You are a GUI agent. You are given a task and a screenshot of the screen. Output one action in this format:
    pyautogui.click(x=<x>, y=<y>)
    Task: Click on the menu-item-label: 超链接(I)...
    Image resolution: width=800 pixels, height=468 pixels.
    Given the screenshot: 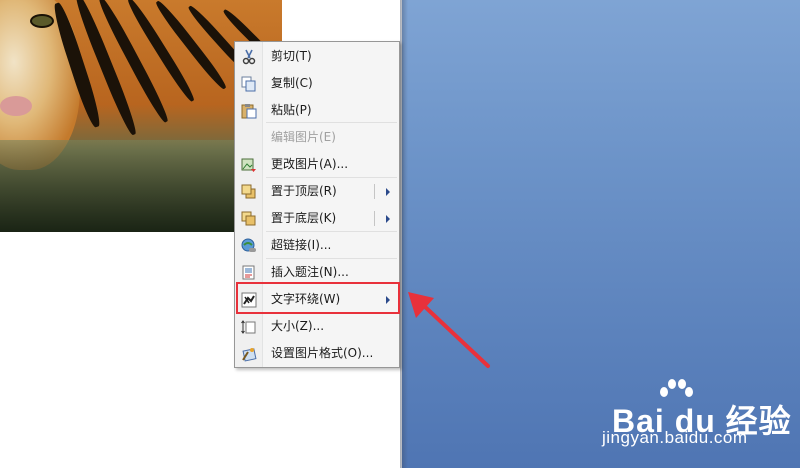 What is the action you would take?
    pyautogui.click(x=301, y=245)
    